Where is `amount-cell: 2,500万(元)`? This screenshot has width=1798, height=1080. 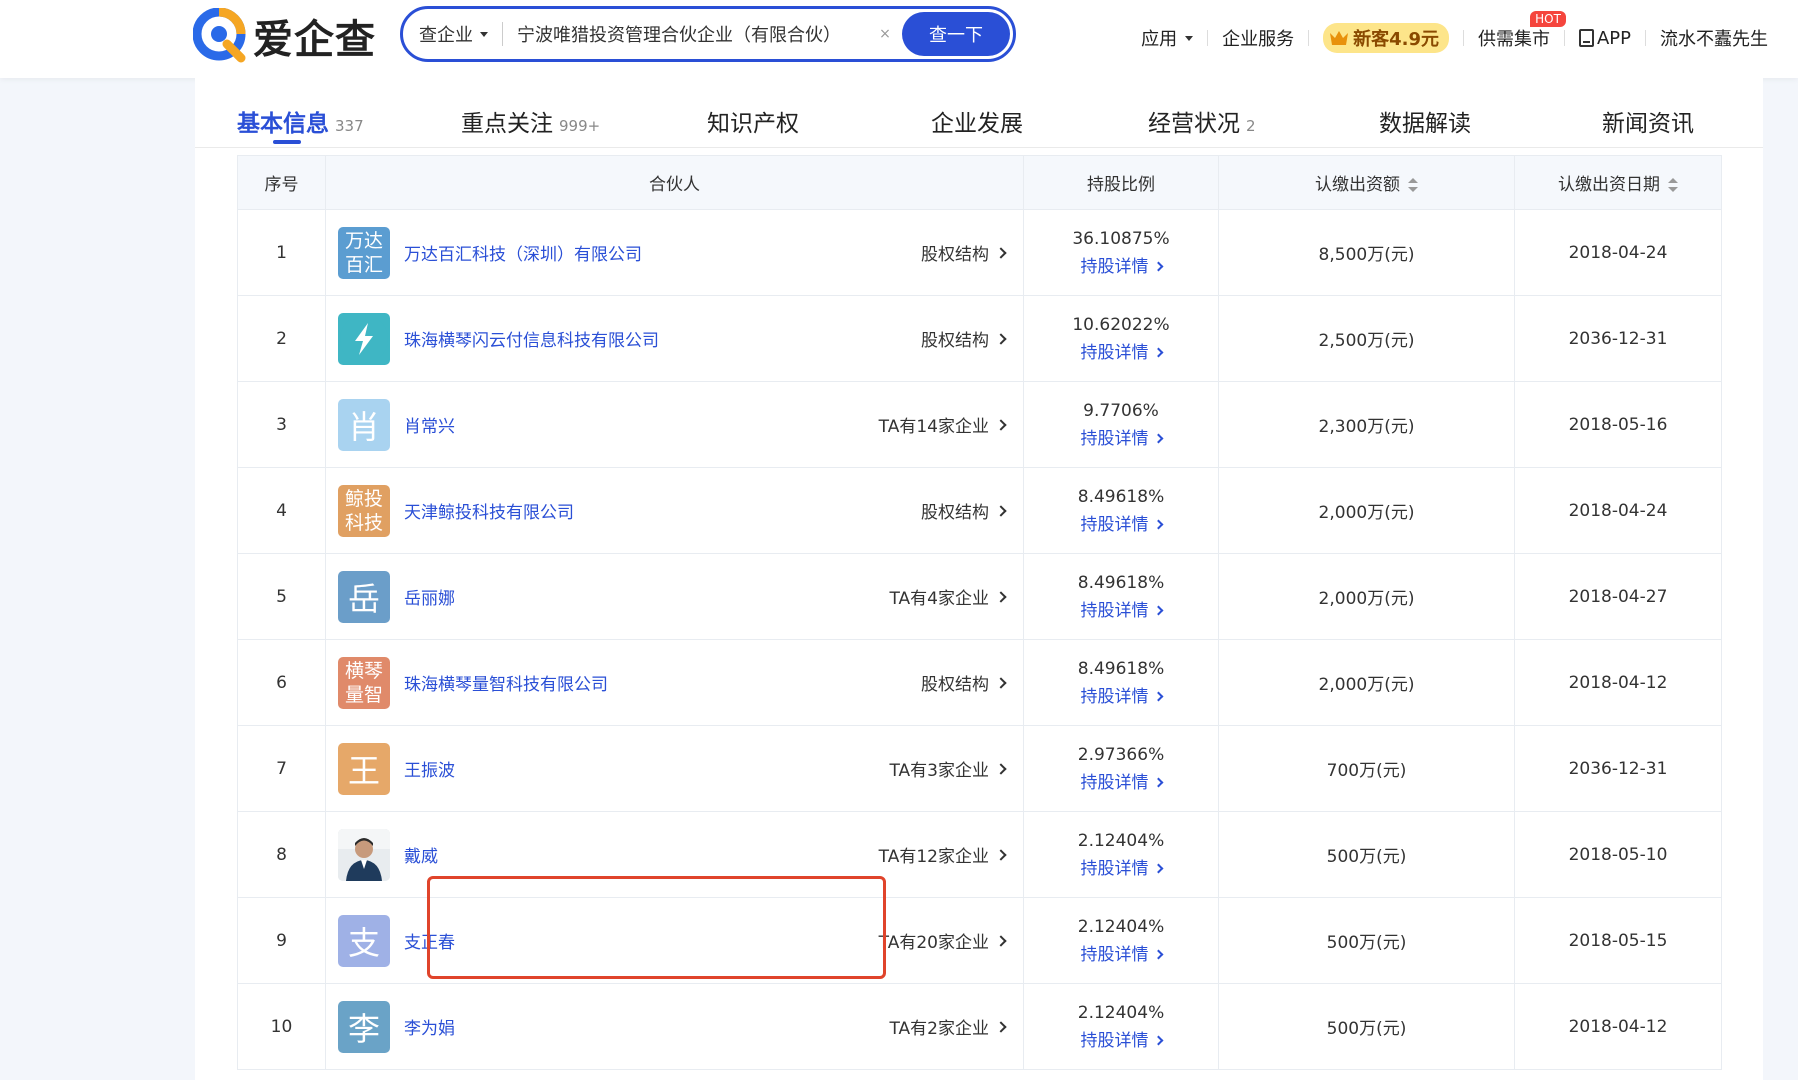 amount-cell: 2,500万(元) is located at coordinates (1366, 338).